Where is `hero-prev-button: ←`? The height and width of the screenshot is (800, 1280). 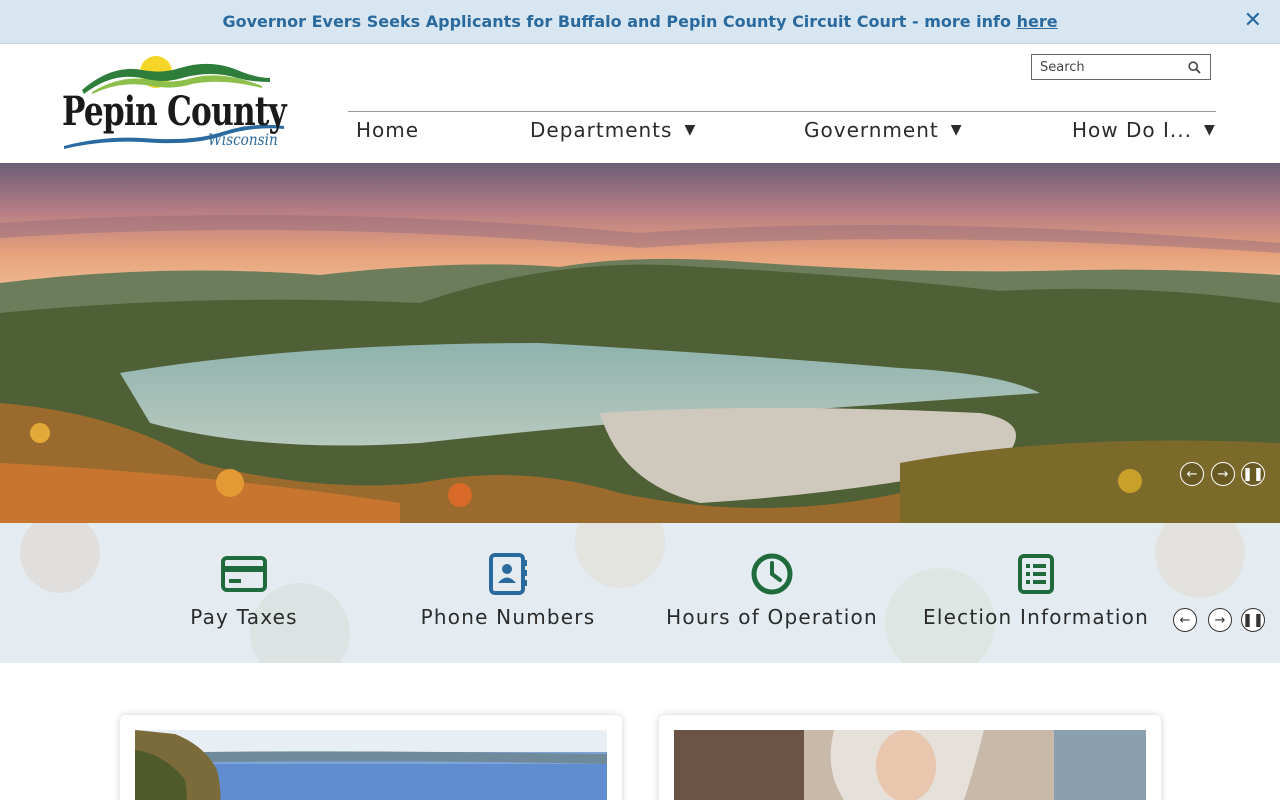 hero-prev-button: ← is located at coordinates (1192, 474).